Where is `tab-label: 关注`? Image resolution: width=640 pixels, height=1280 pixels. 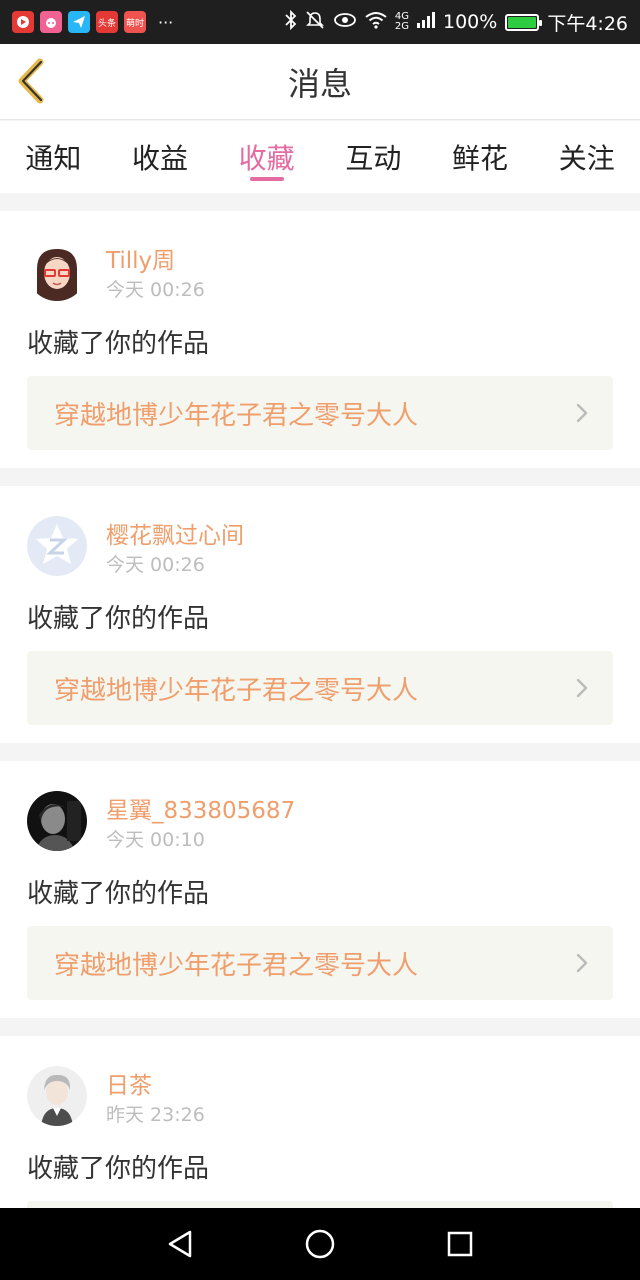
tab-label: 关注 is located at coordinates (586, 158).